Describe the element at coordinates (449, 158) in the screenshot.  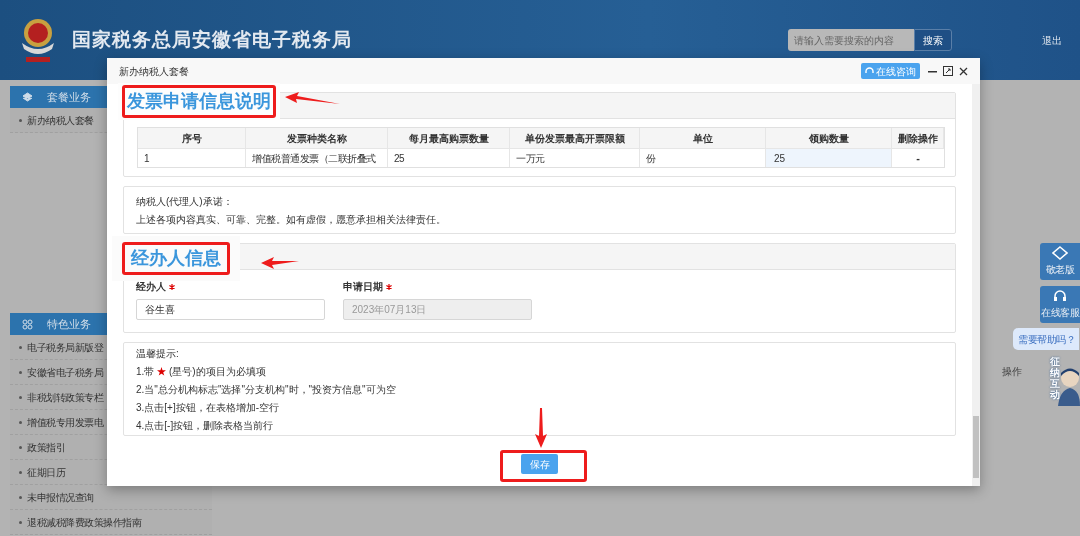
I see `table-cell: 25` at that location.